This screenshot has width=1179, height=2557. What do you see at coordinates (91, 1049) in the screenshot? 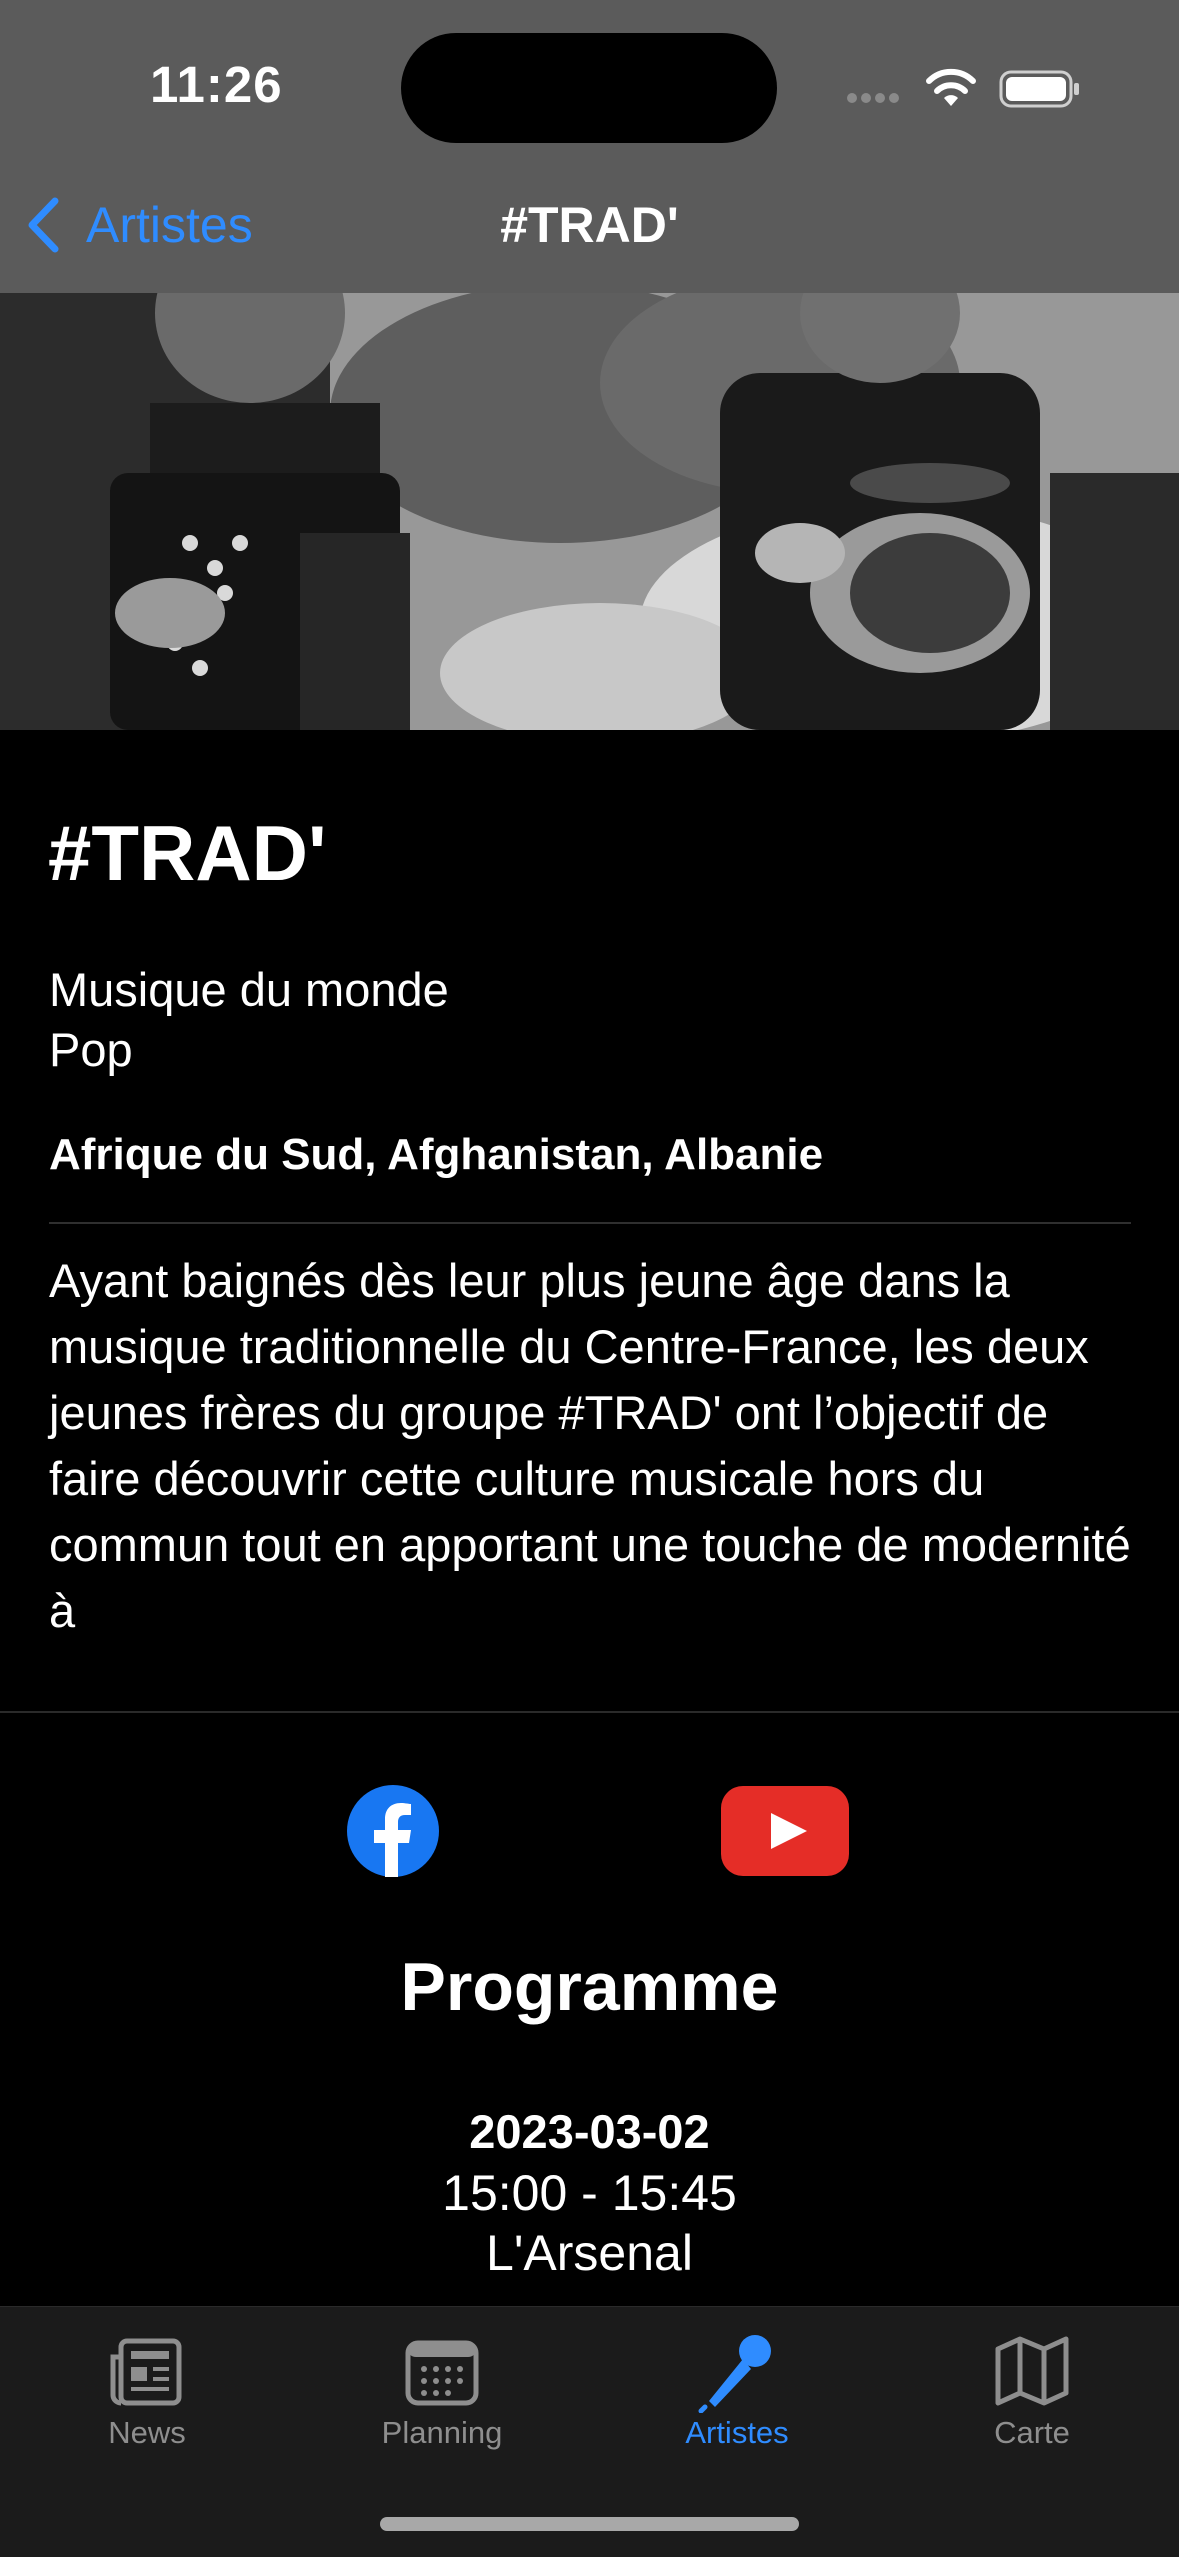
I see `genre-label: Pop` at bounding box center [91, 1049].